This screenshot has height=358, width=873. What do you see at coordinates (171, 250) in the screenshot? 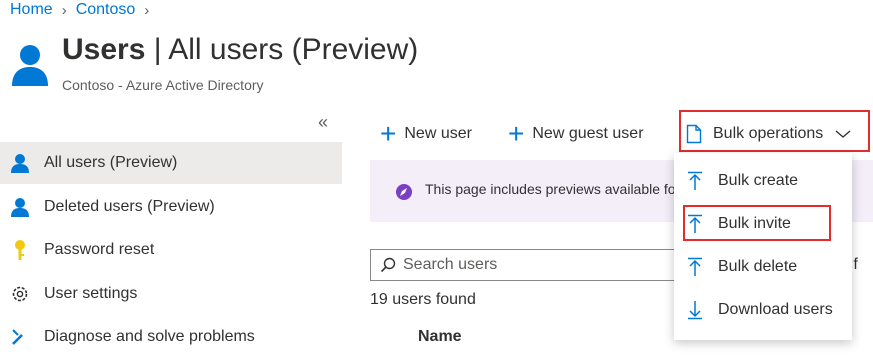
I see `sidebar-item-password-reset: Password reset` at bounding box center [171, 250].